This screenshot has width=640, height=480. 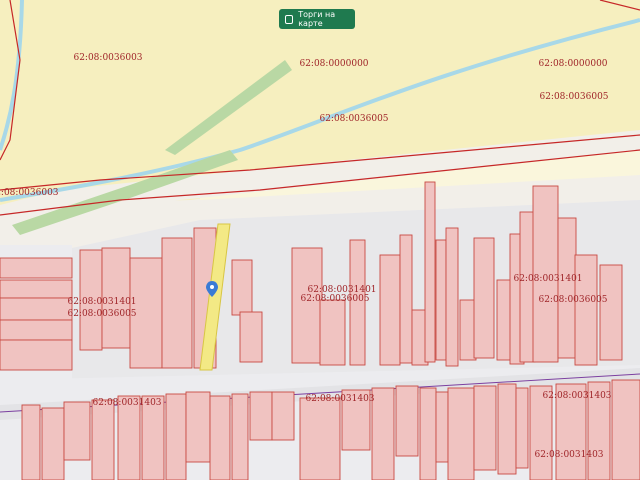 I want to click on checkbox-icon, so click(x=289, y=19).